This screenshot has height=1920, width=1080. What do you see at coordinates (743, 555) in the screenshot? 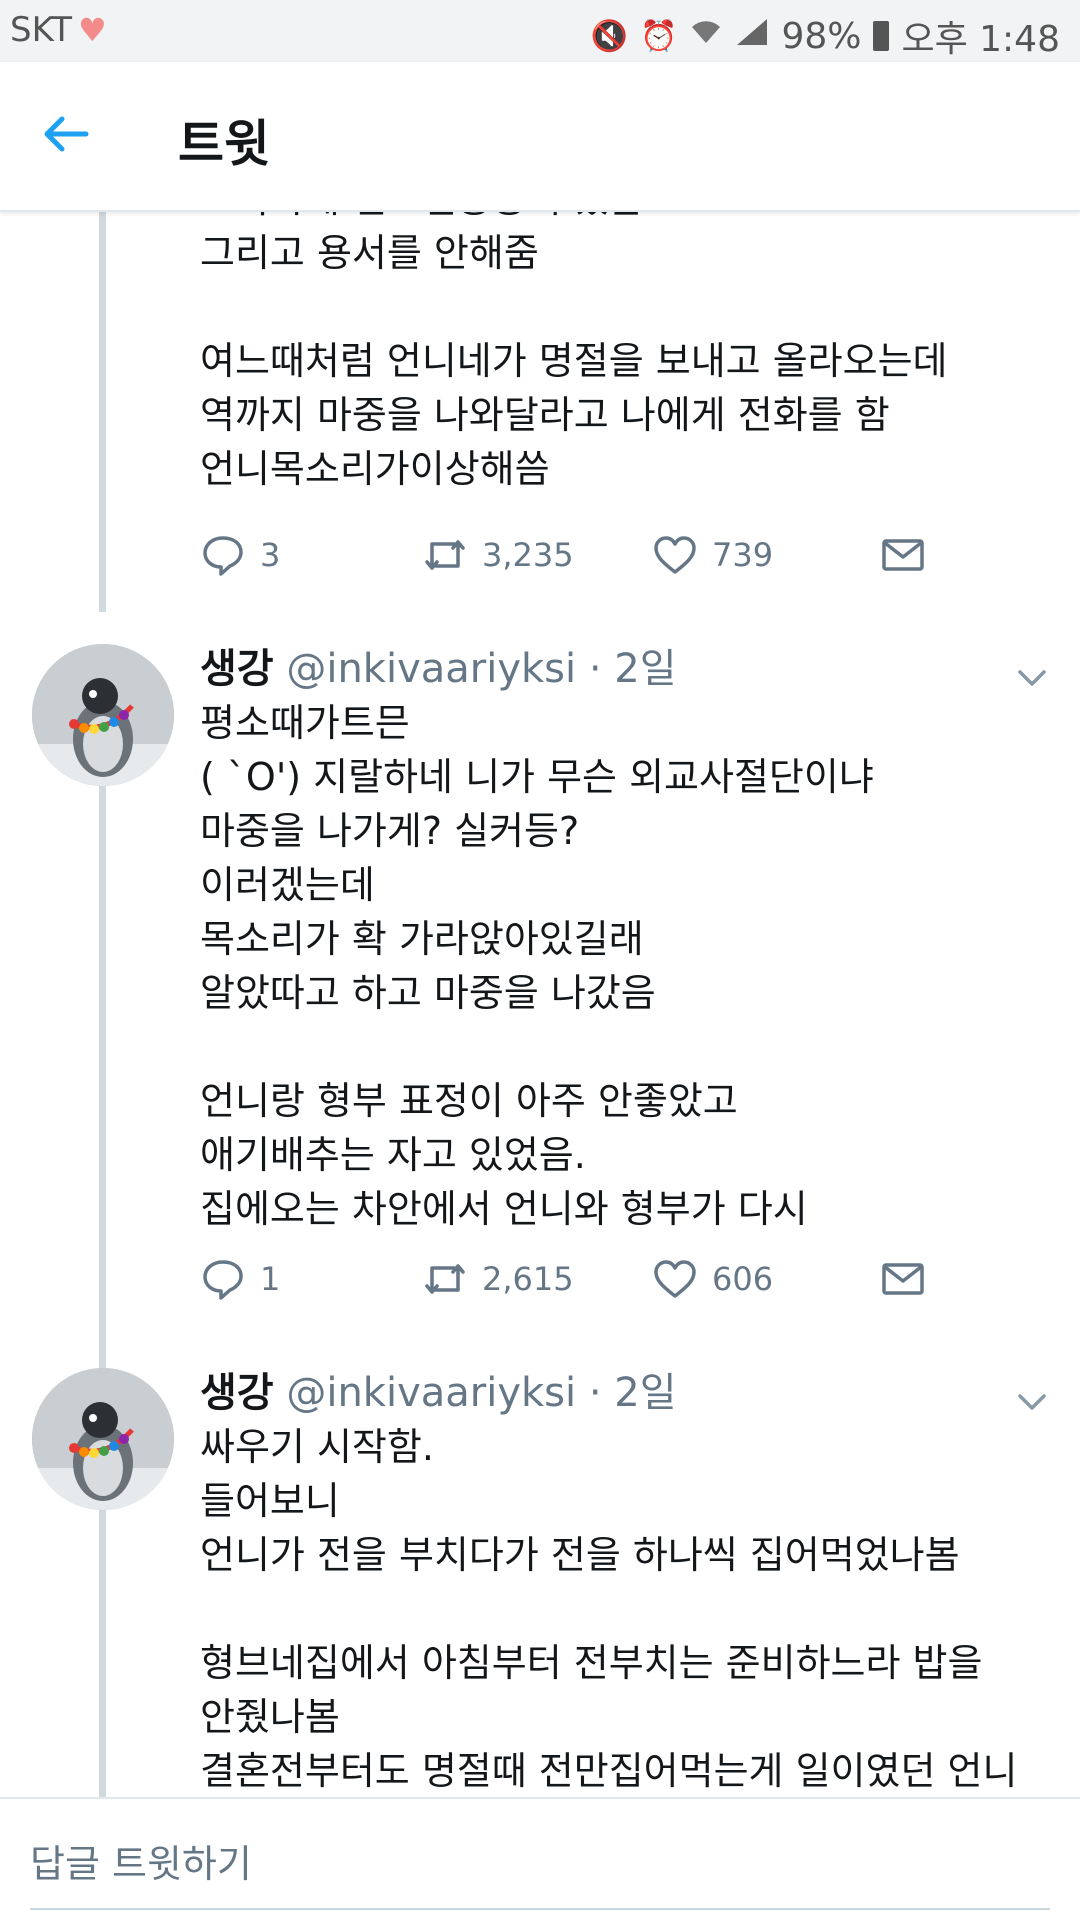
I see `like-count: 739` at bounding box center [743, 555].